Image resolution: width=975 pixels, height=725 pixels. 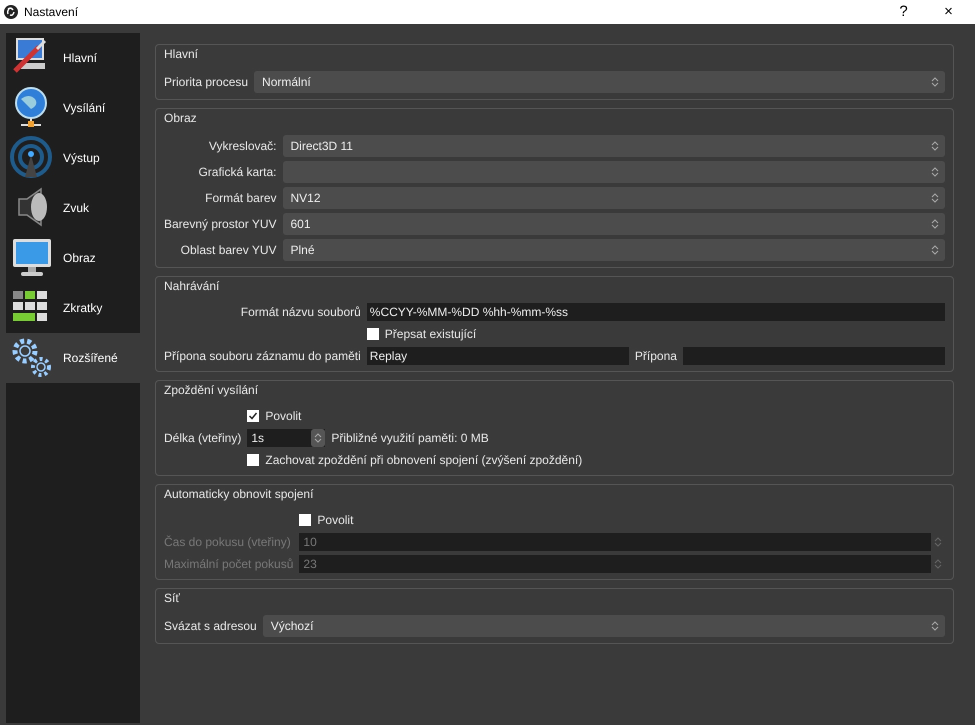 What do you see at coordinates (613, 250) in the screenshot?
I see `dropdown: Plné` at bounding box center [613, 250].